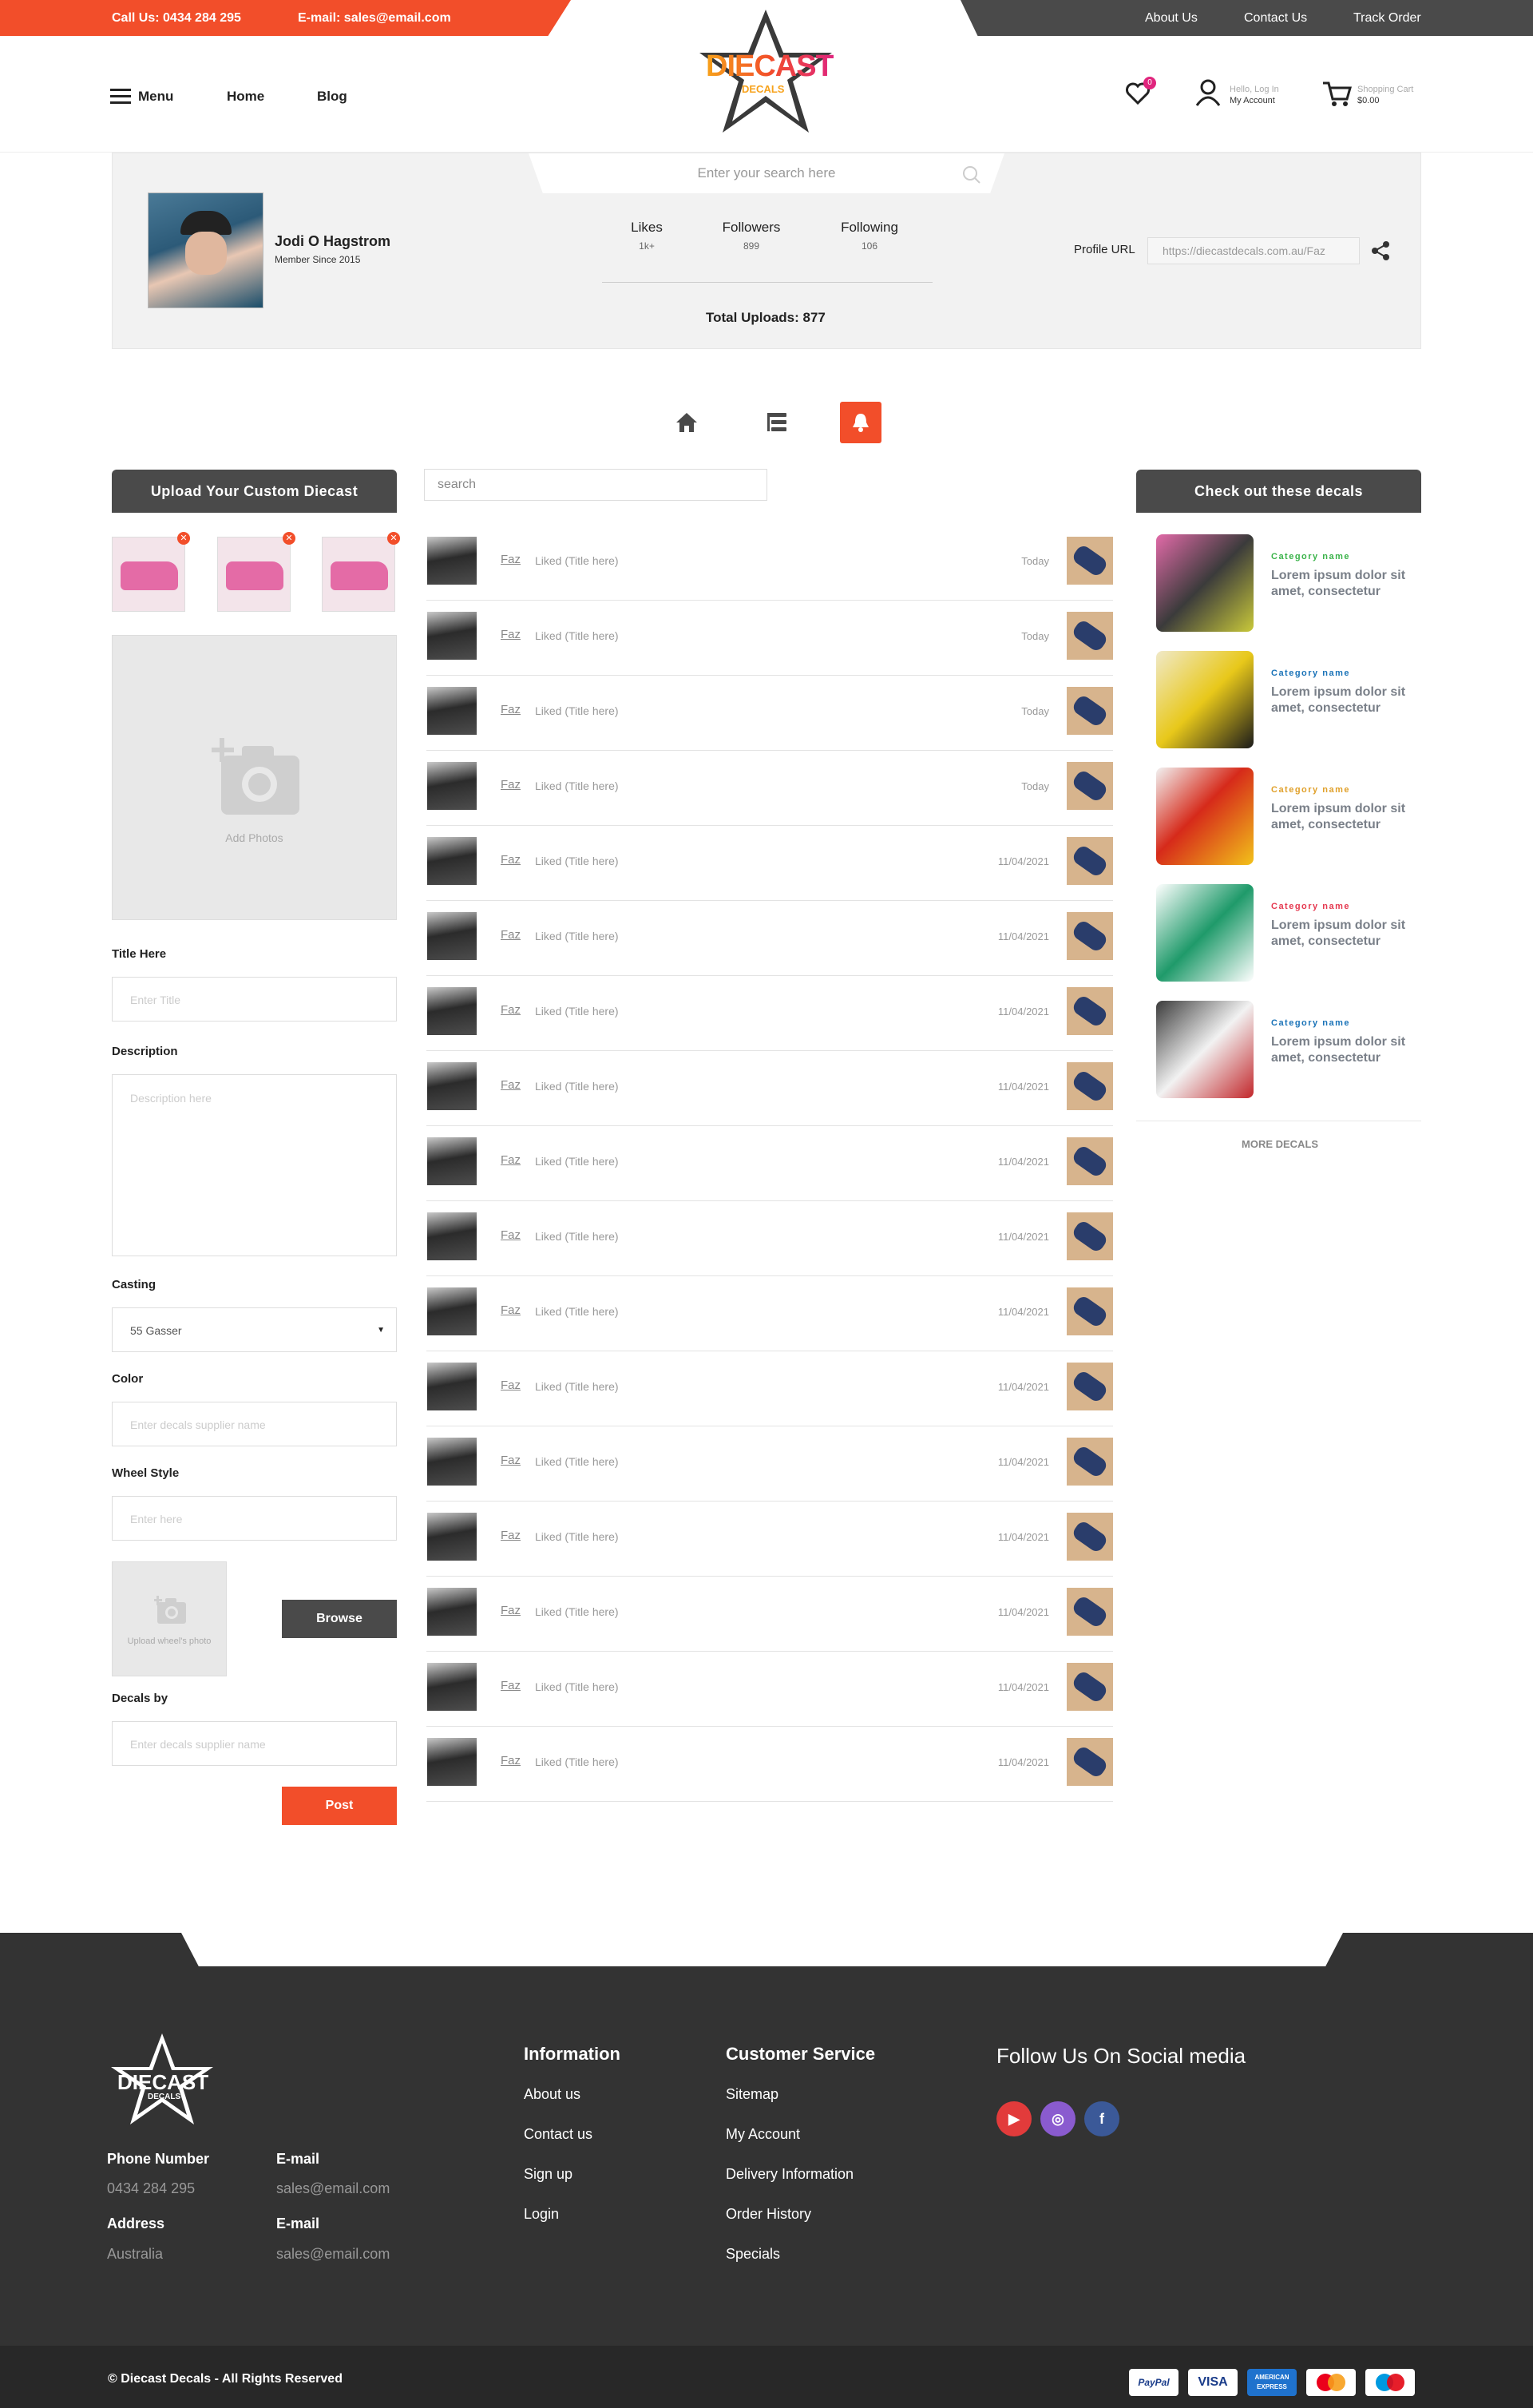 The image size is (1533, 2408). Describe the element at coordinates (1057, 2118) in the screenshot. I see `instagram-icon: ◎` at that location.